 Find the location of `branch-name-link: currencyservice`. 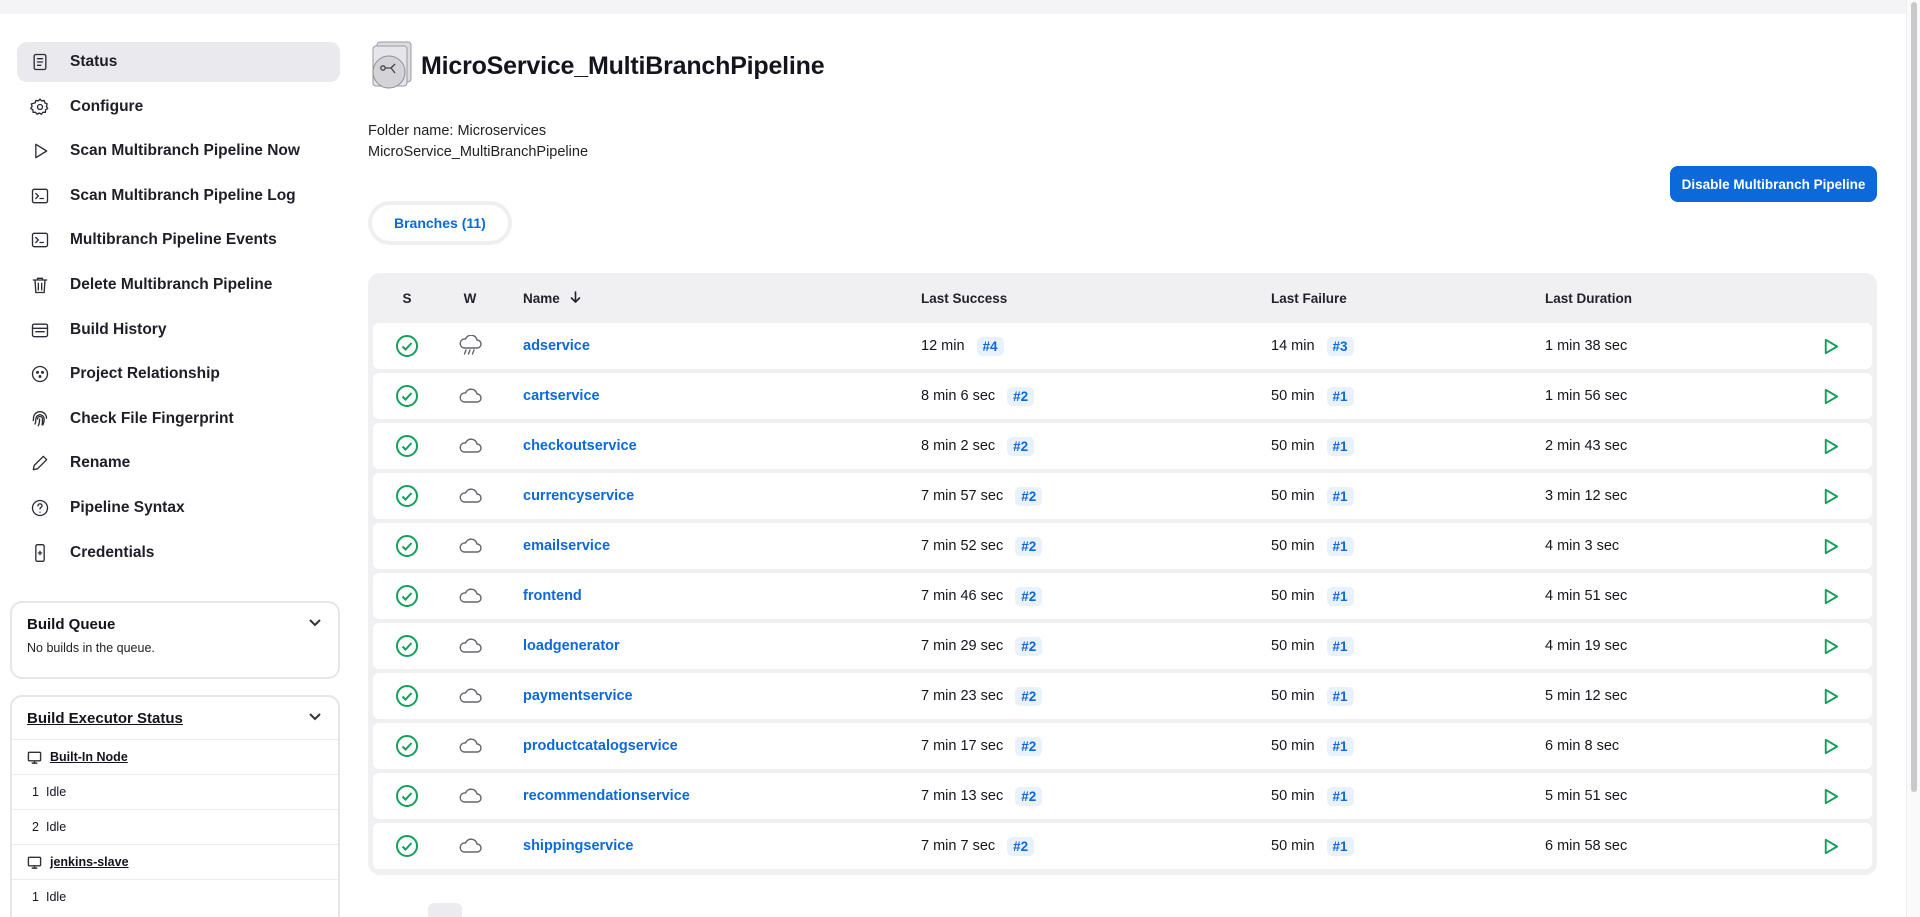

branch-name-link: currencyservice is located at coordinates (578, 496).